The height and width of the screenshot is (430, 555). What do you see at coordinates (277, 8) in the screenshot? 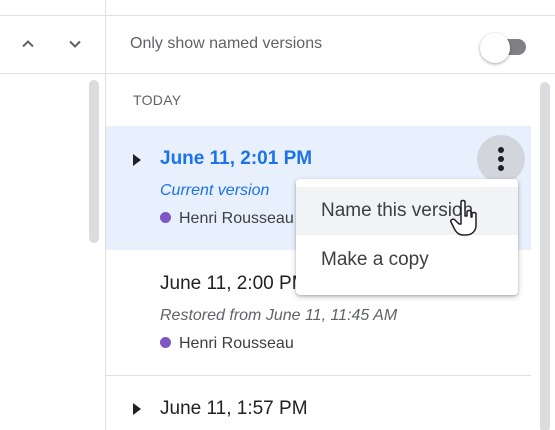
I see `top-strip` at bounding box center [277, 8].